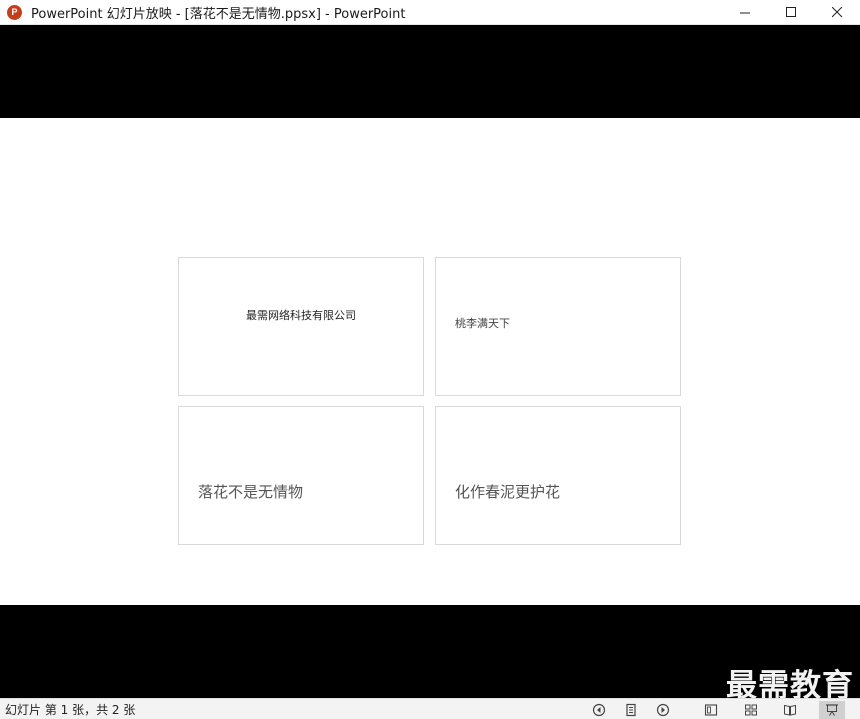 This screenshot has height=719, width=860. I want to click on close-icon, so click(836, 12).